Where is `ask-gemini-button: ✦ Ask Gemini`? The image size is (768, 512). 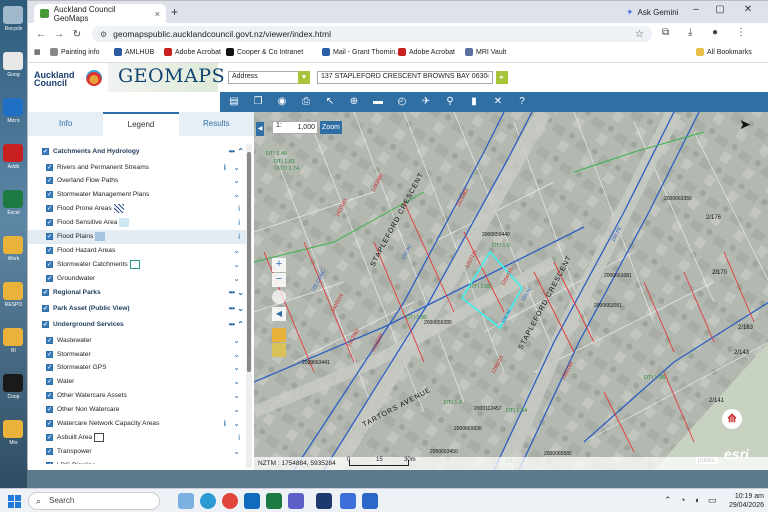 ask-gemini-button: ✦ Ask Gemini is located at coordinates (652, 12).